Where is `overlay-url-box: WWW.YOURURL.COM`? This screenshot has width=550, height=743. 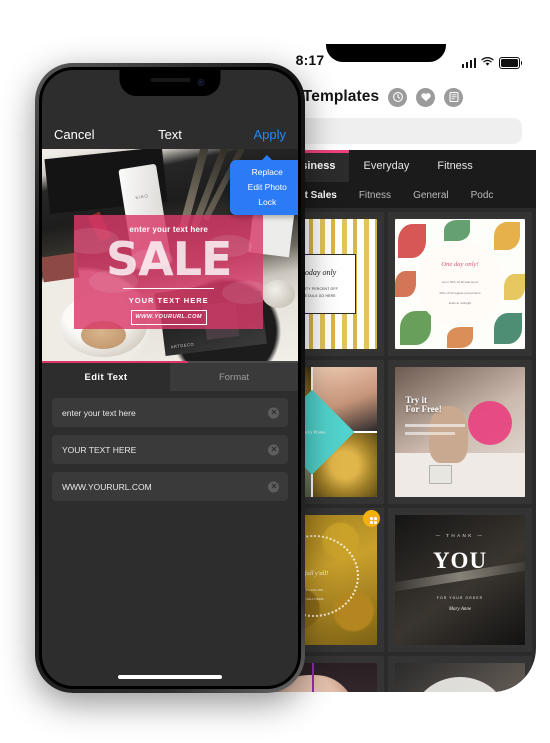 overlay-url-box: WWW.YOURURL.COM is located at coordinates (168, 317).